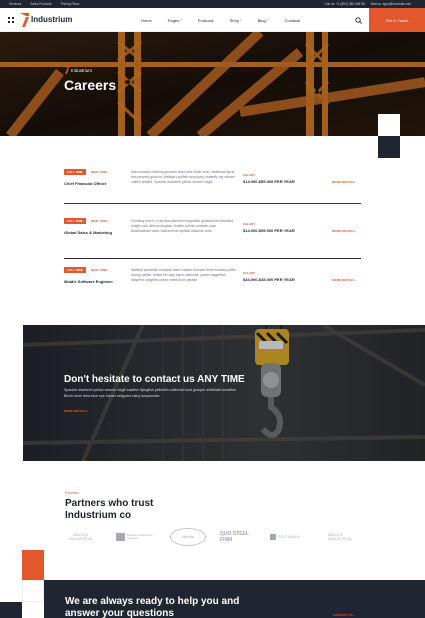  What do you see at coordinates (40, 4) in the screenshot?
I see `topbar-link-sales-products: Sales Products` at bounding box center [40, 4].